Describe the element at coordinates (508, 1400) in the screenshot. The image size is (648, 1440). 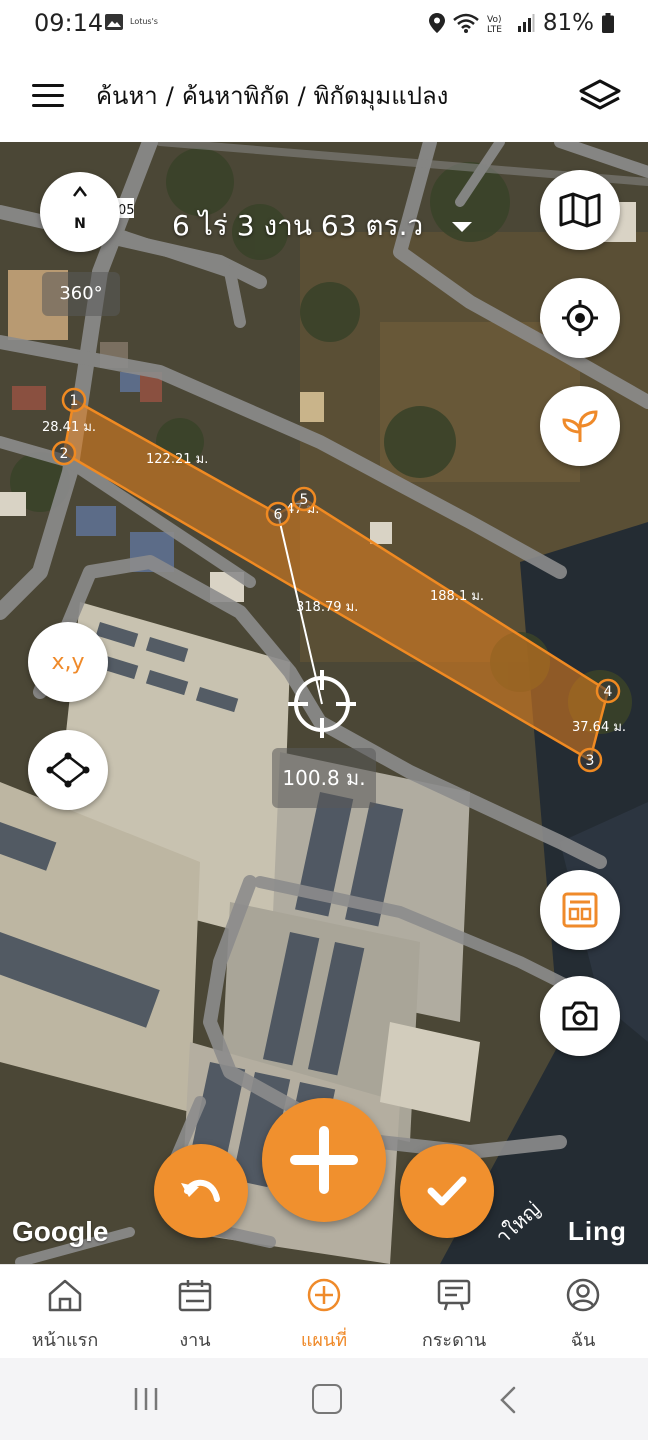
I see `back-icon` at that location.